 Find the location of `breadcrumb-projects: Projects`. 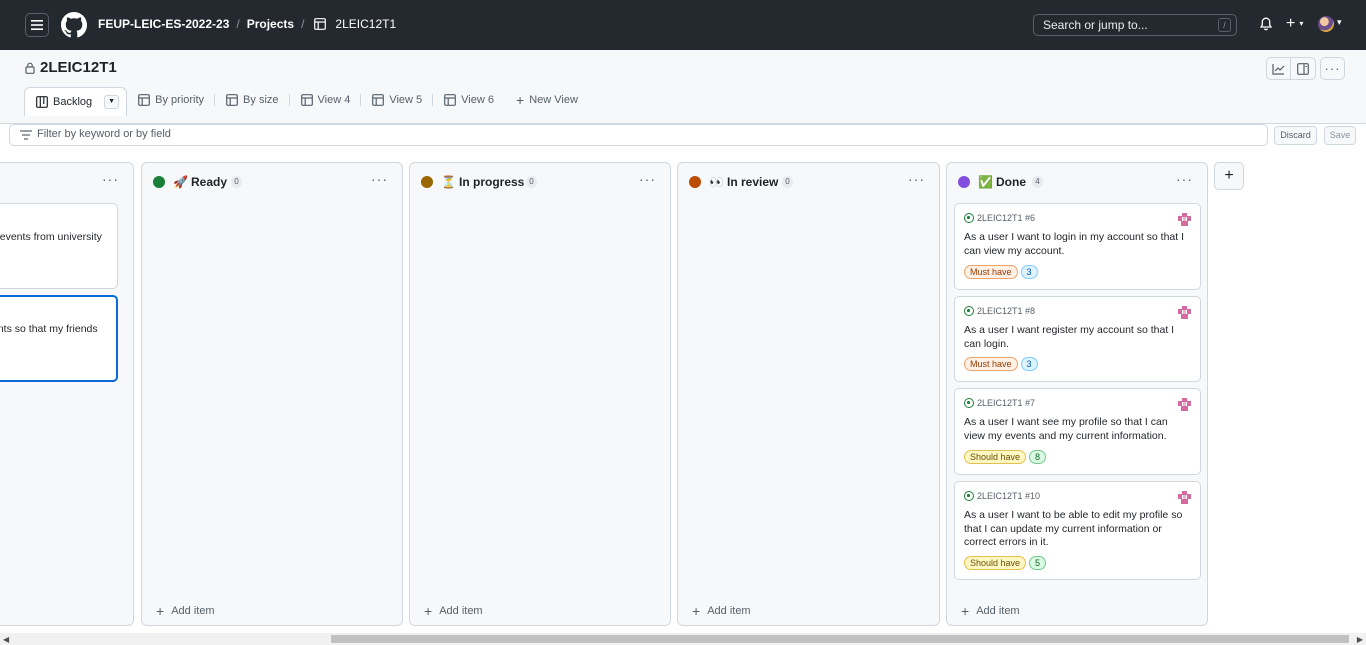

breadcrumb-projects: Projects is located at coordinates (270, 24).